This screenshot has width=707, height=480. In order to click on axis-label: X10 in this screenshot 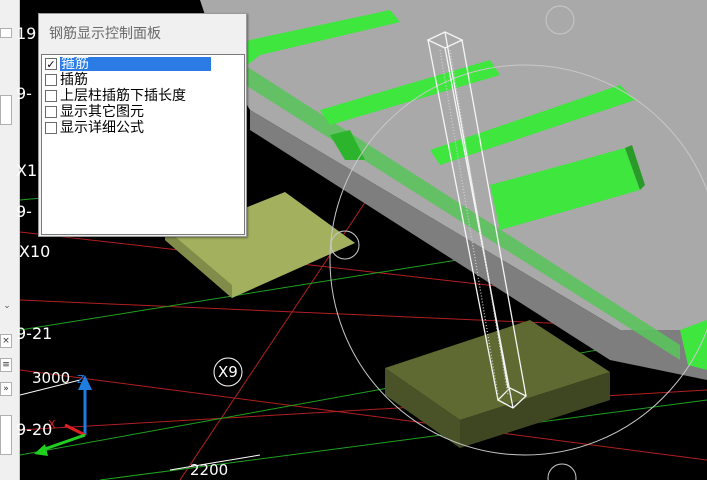, I will do `click(35, 251)`.